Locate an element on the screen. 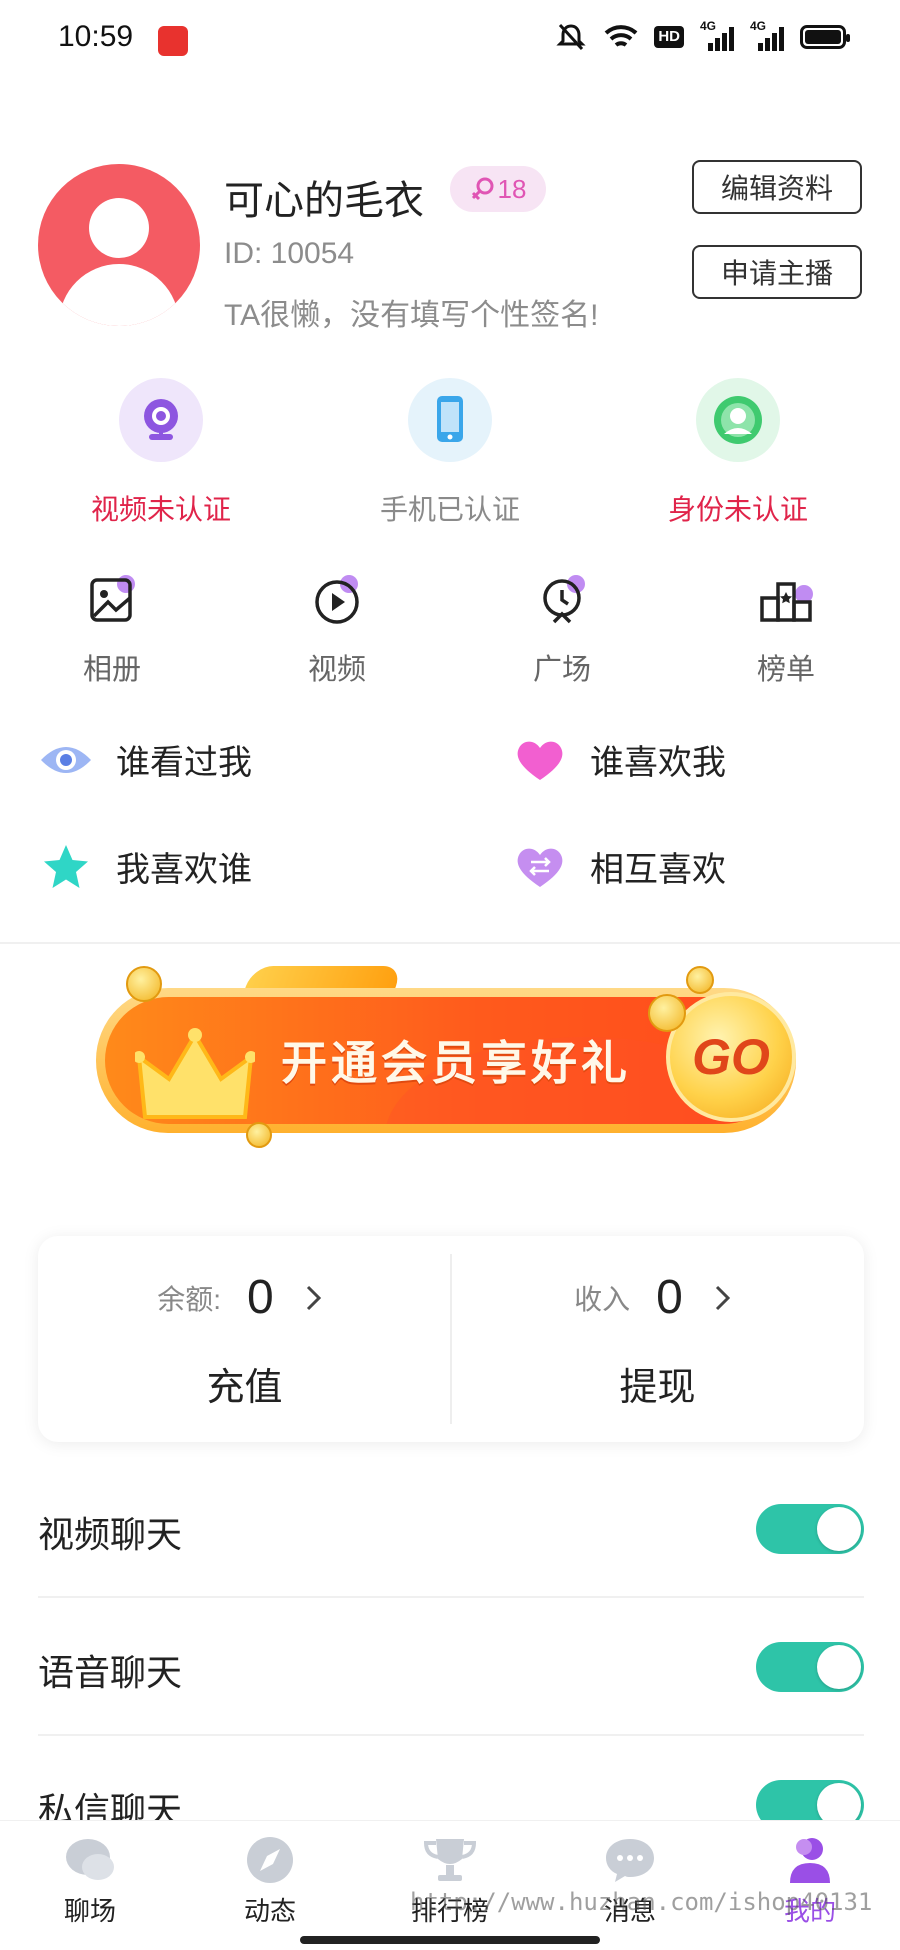  gender-age-badge: 18 is located at coordinates (498, 189).